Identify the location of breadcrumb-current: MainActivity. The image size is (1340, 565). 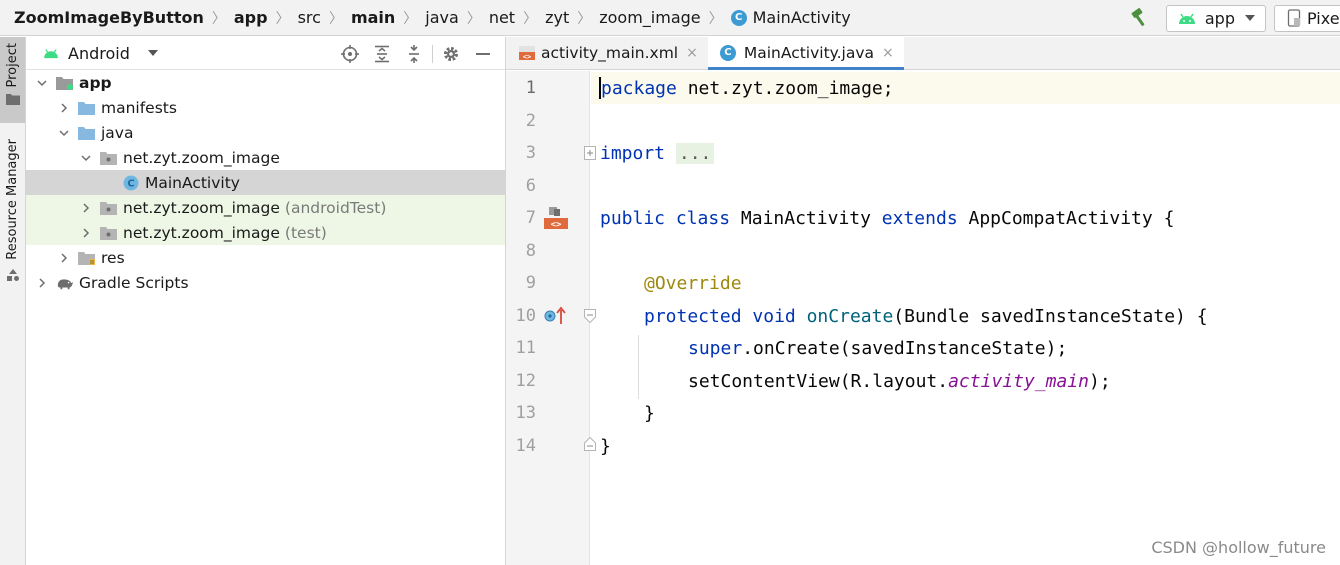
(802, 17).